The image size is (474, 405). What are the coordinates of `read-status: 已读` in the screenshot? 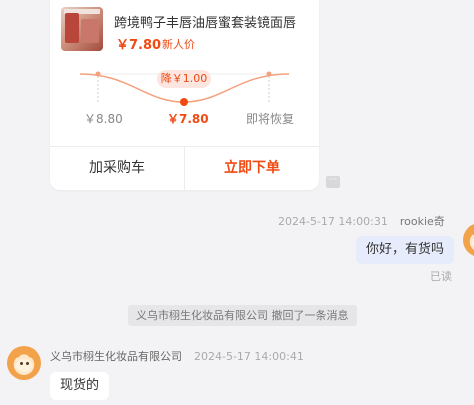 It's located at (441, 276).